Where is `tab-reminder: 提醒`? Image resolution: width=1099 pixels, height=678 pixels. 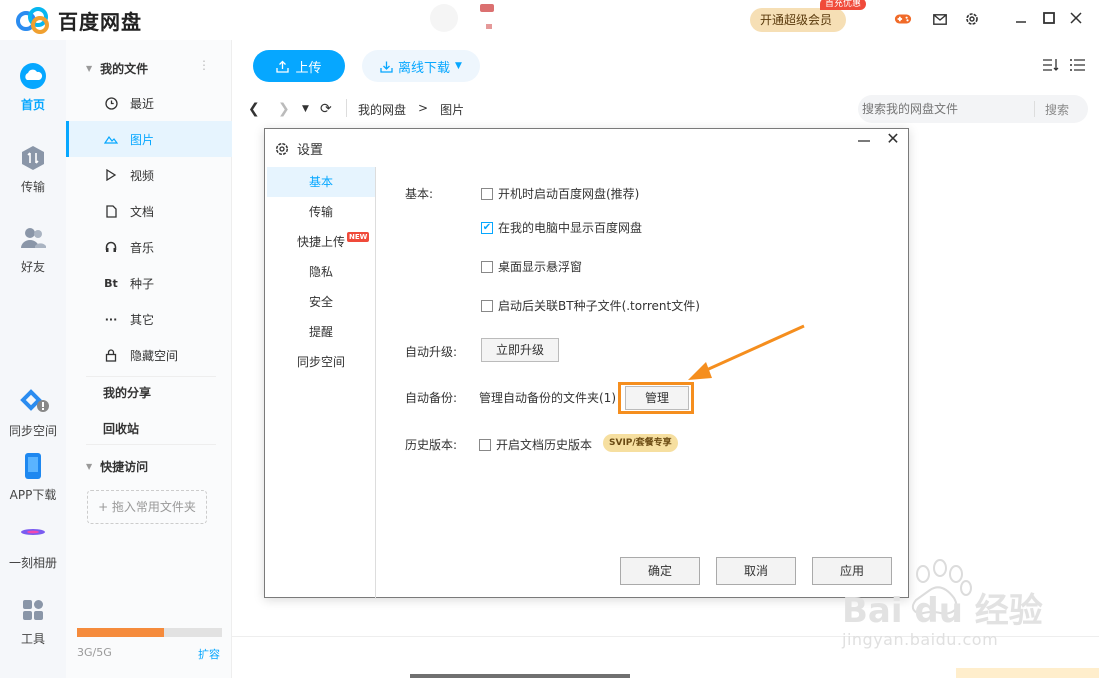 tab-reminder: 提醒 is located at coordinates (321, 332).